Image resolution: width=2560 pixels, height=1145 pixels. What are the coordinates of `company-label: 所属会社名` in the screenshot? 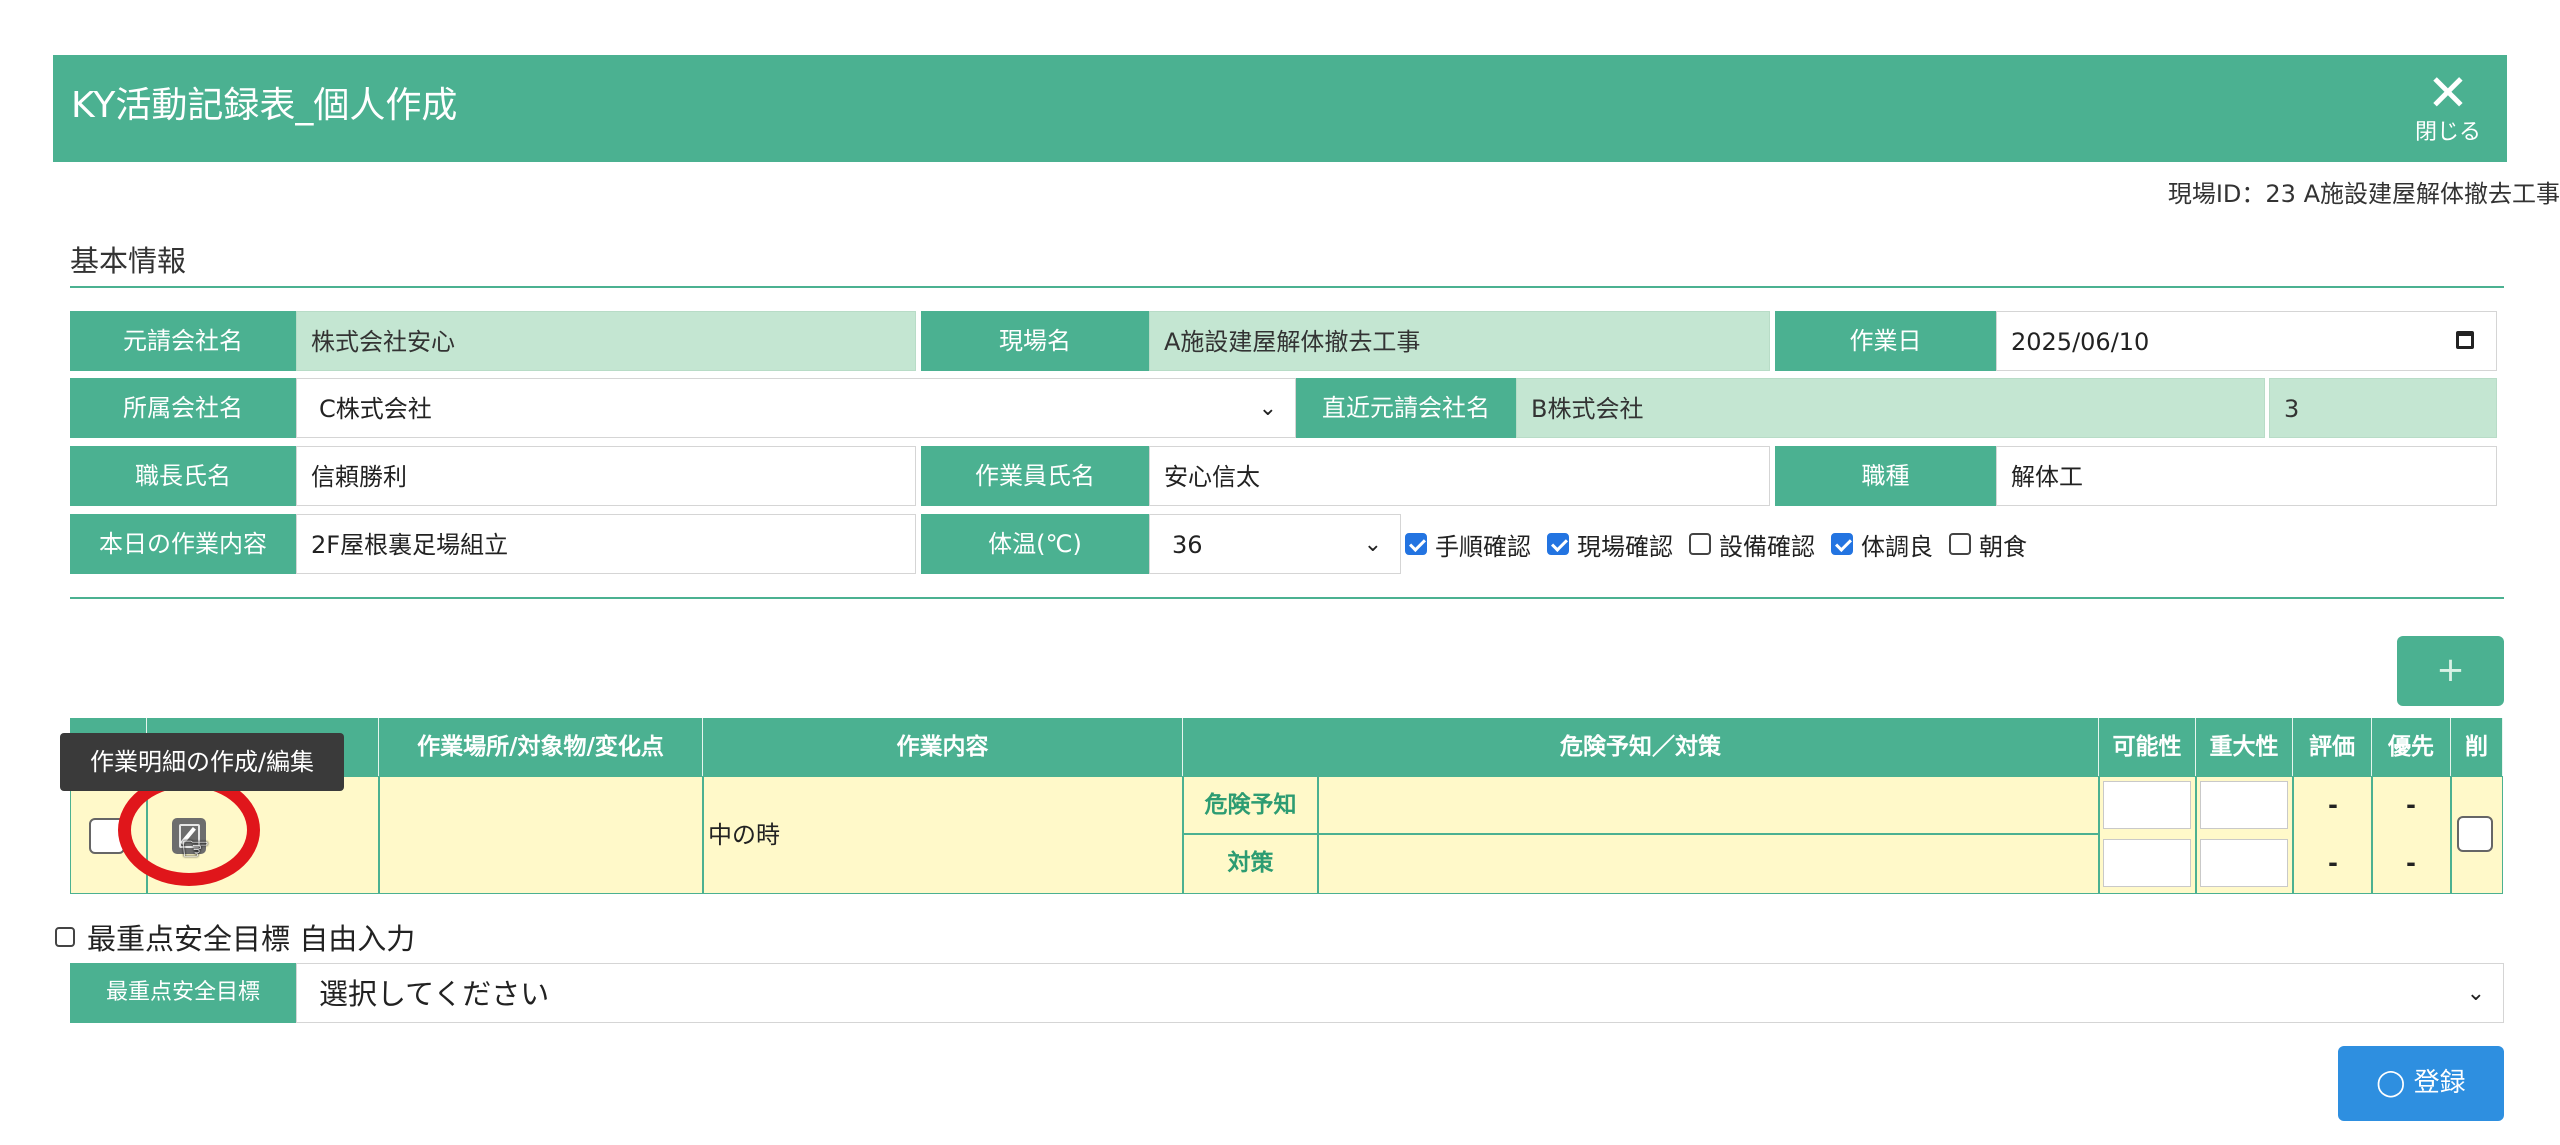 It's located at (183, 408).